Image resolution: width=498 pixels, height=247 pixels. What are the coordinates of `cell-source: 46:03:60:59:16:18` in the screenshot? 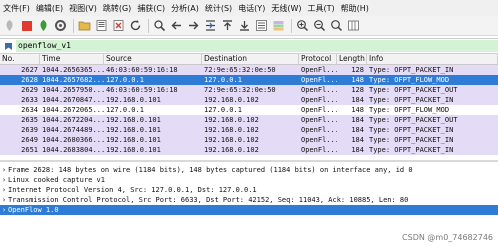 It's located at (142, 90).